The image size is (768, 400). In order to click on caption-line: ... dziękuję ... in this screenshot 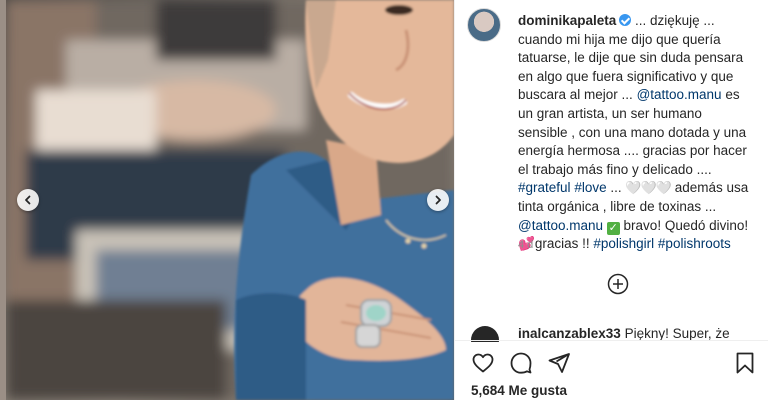, I will do `click(675, 20)`.